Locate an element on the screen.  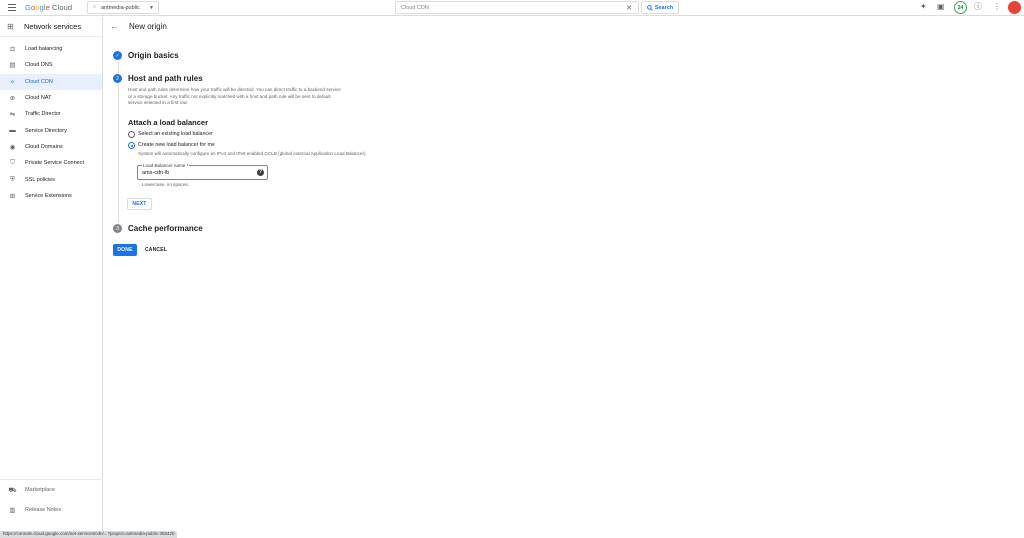
service-extensions-icon: ⊞ is located at coordinates (12, 196).